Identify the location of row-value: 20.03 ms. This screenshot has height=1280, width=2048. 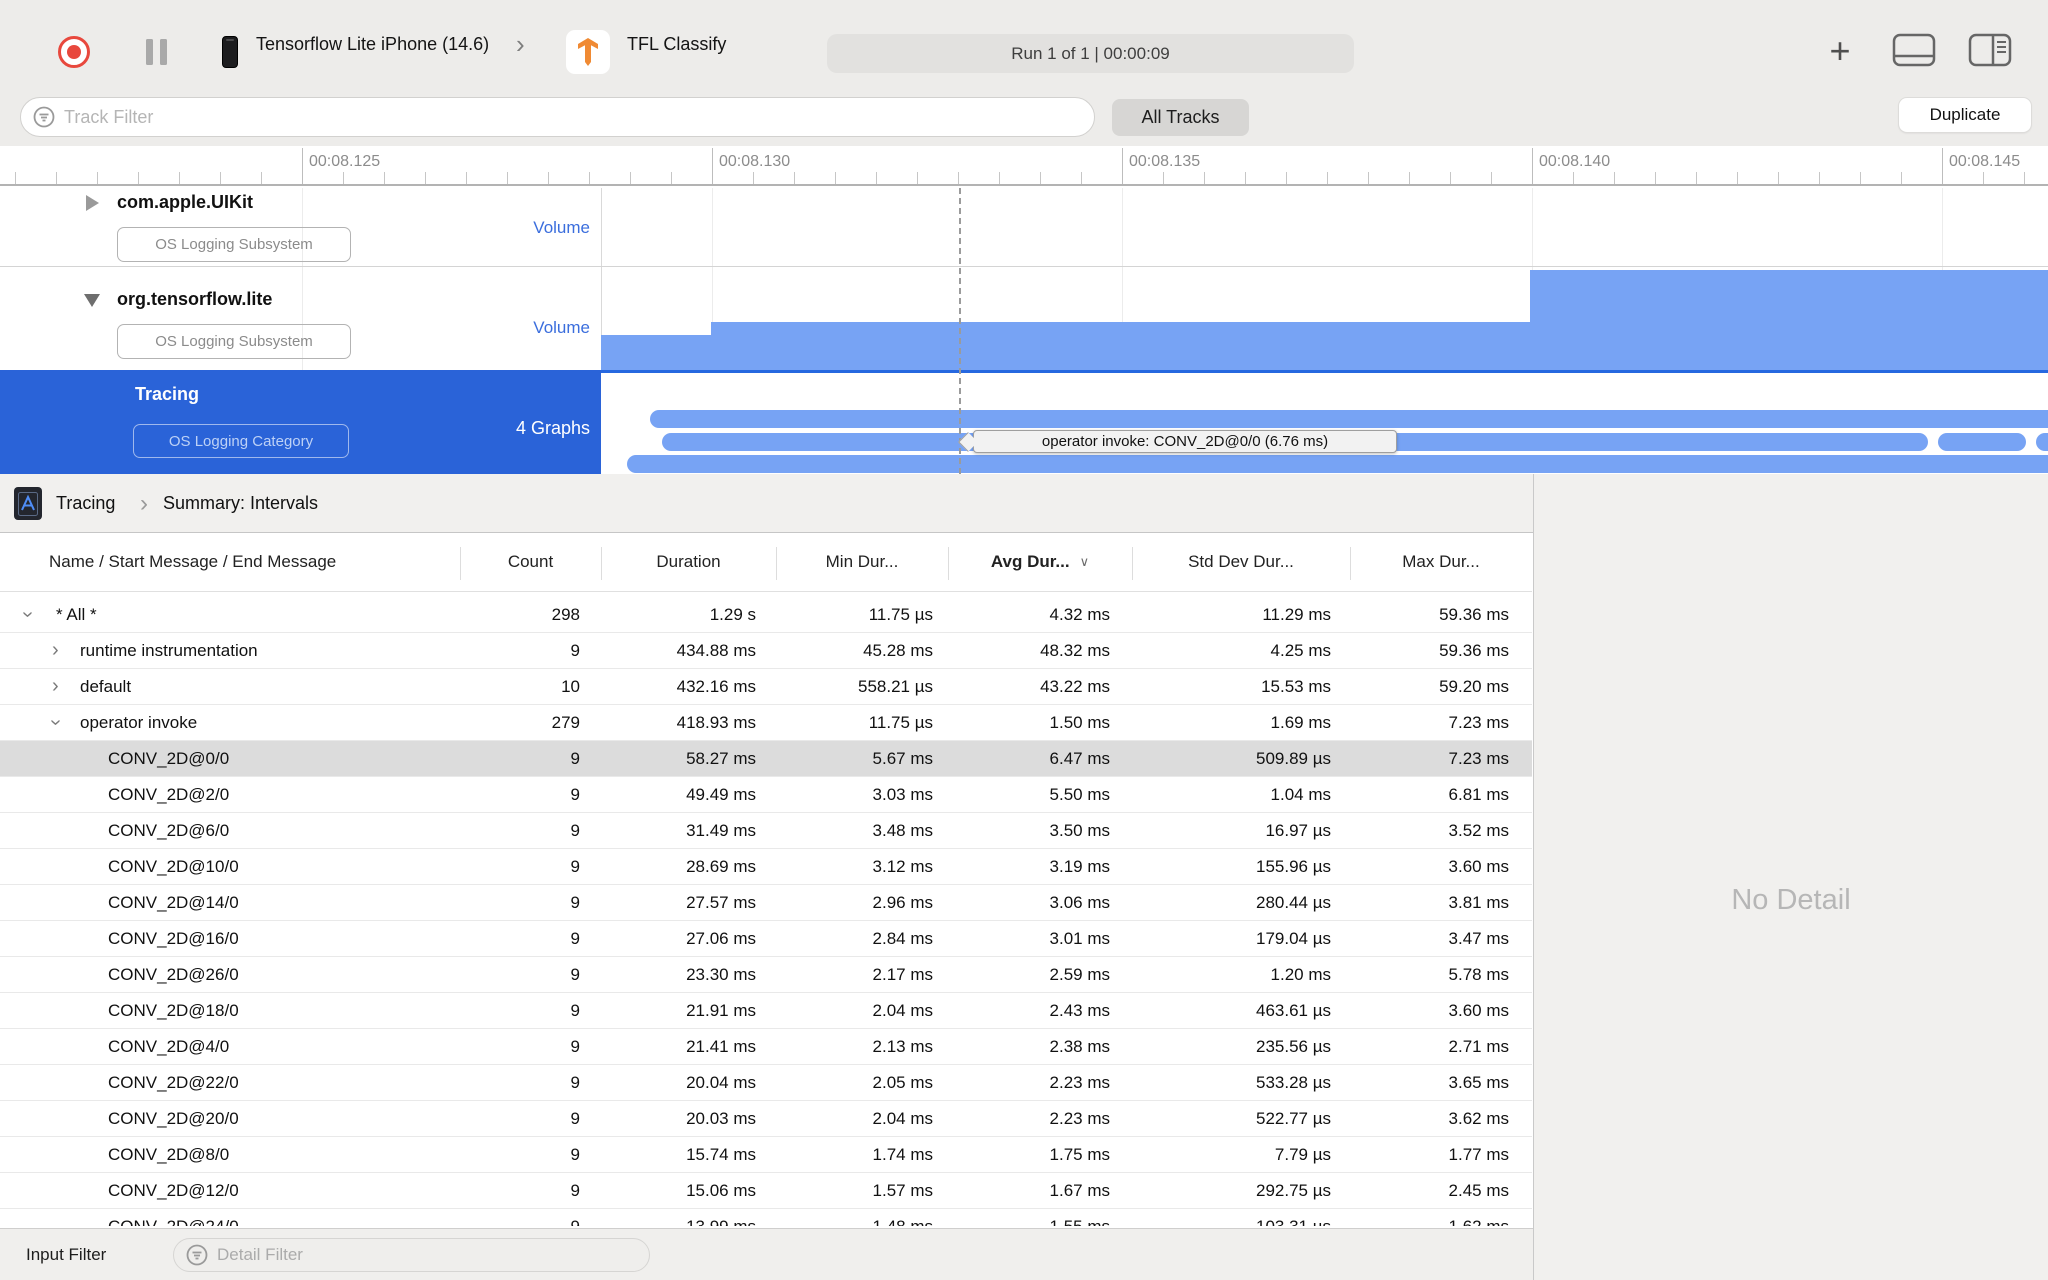
(721, 1118).